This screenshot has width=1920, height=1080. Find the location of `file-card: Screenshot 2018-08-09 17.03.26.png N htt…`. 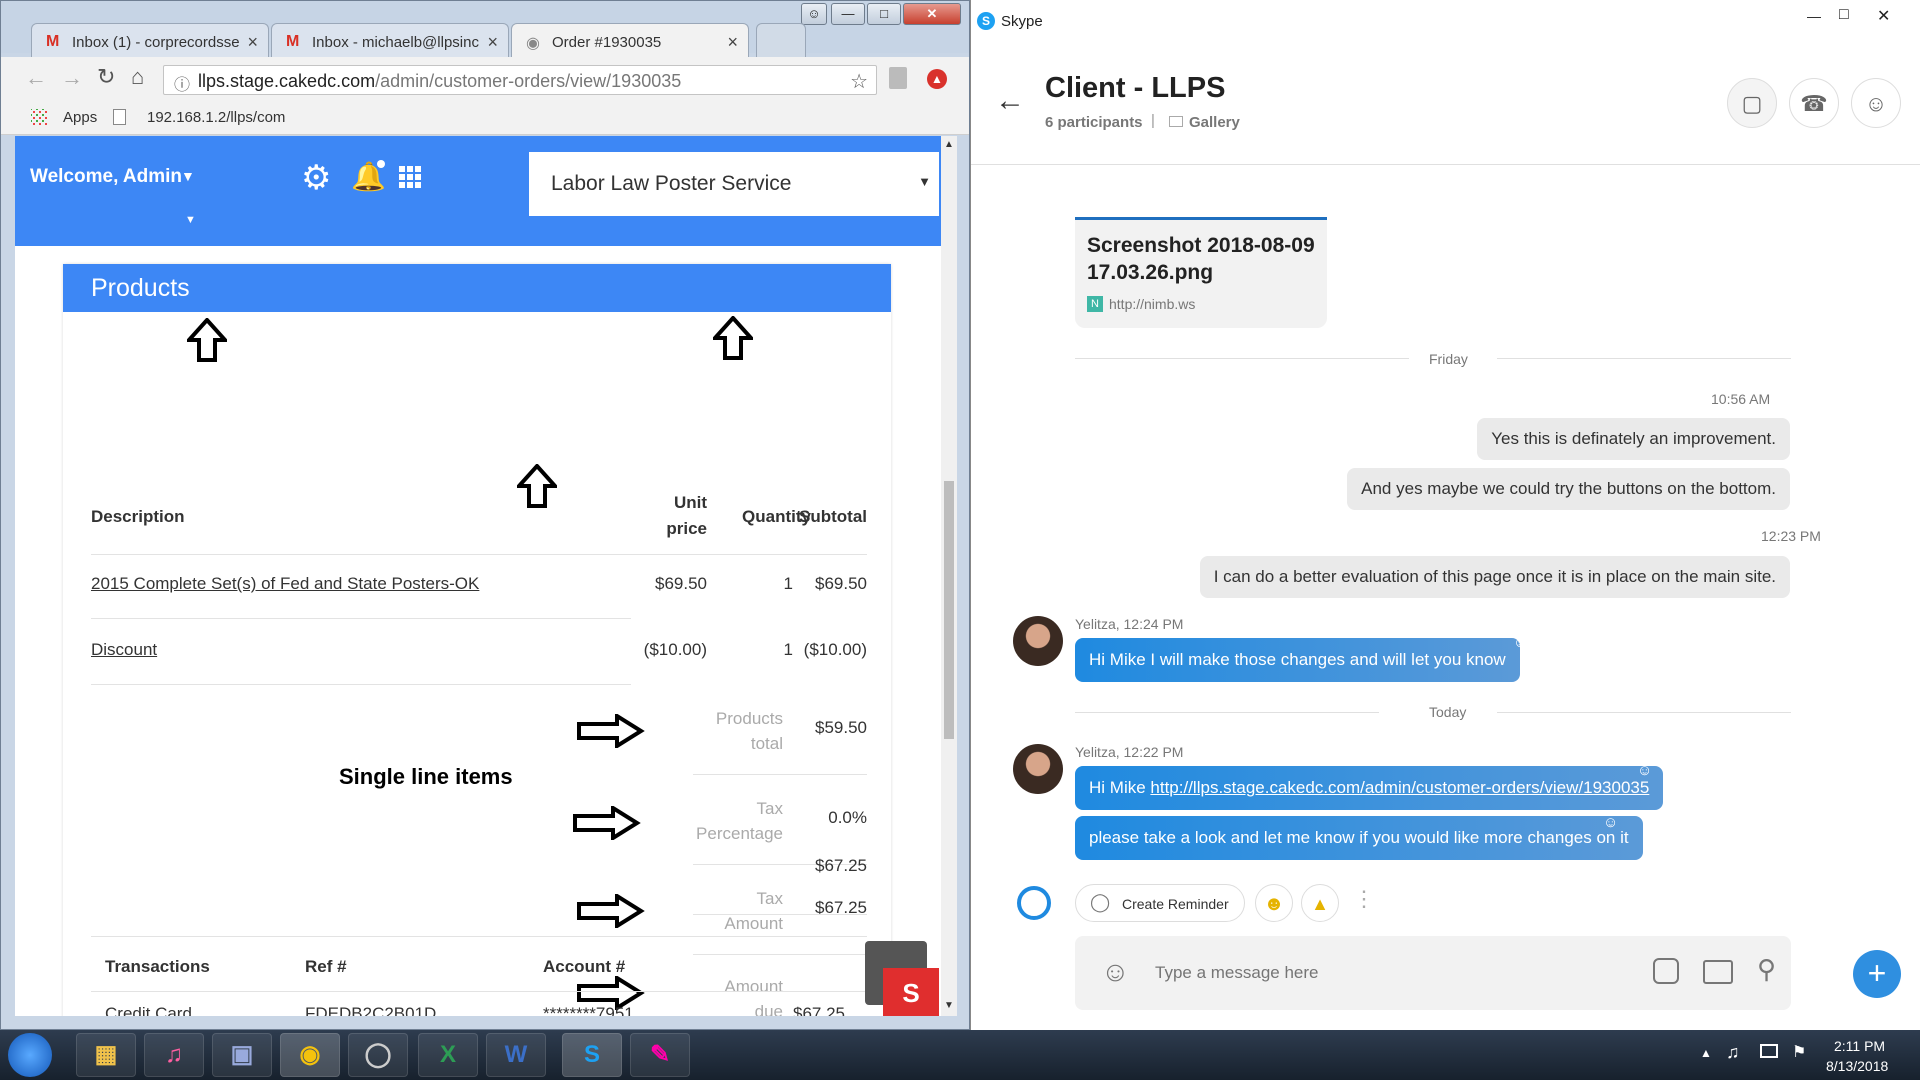

file-card: Screenshot 2018-08-09 17.03.26.png N htt… is located at coordinates (1201, 247).